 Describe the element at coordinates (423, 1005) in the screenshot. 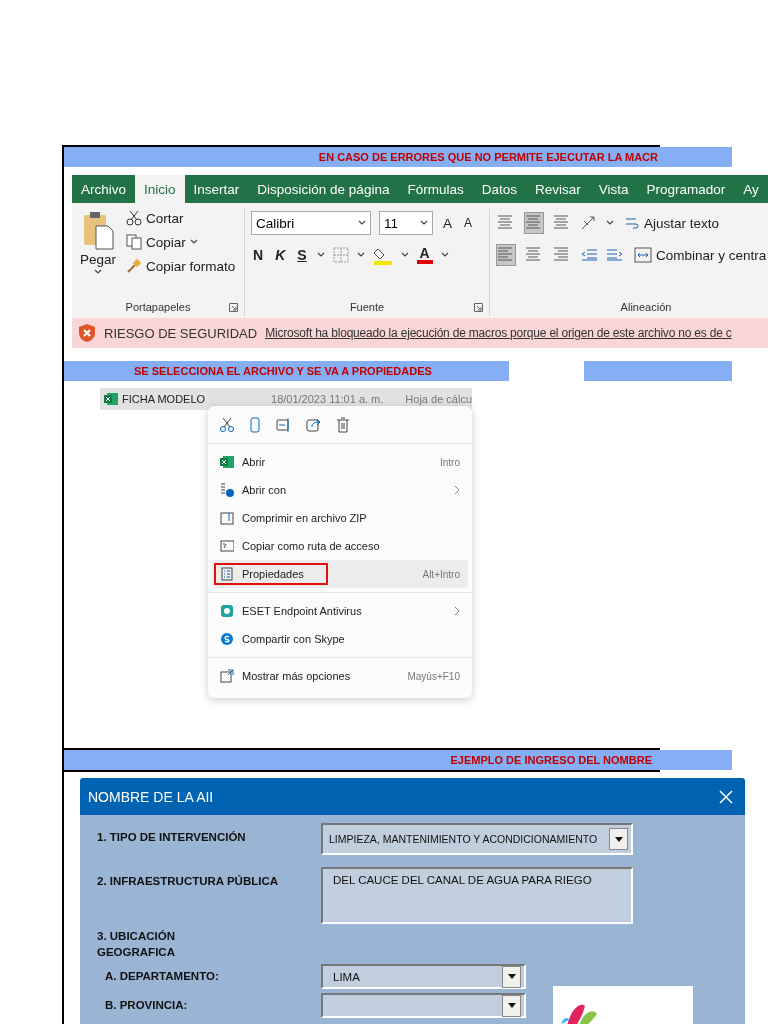

I see `dropdown-field` at that location.